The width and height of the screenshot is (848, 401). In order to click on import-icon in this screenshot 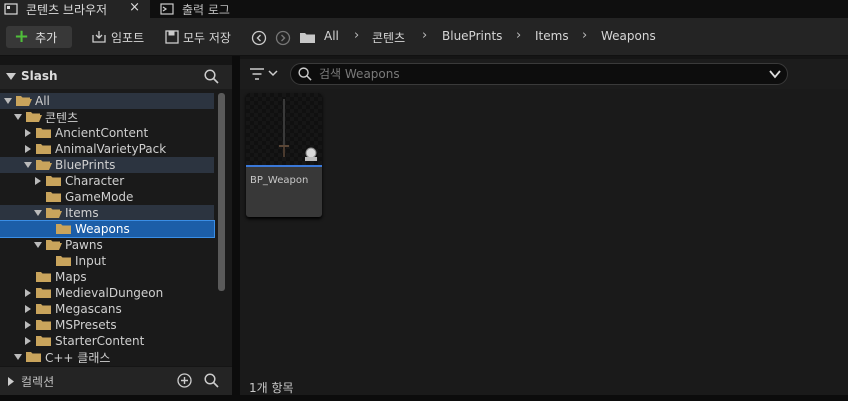, I will do `click(99, 37)`.